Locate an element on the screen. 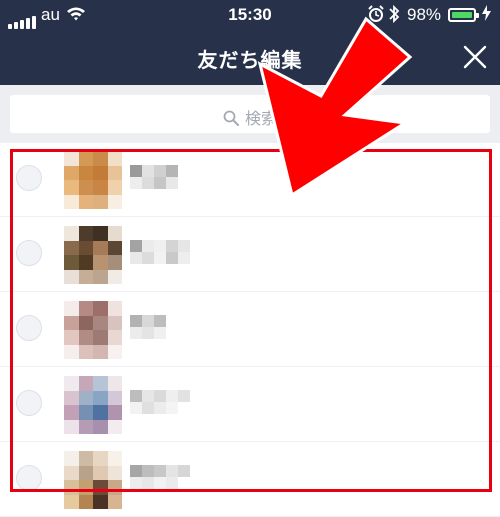 This screenshot has height=517, width=500. bluetooth-icon is located at coordinates (394, 16).